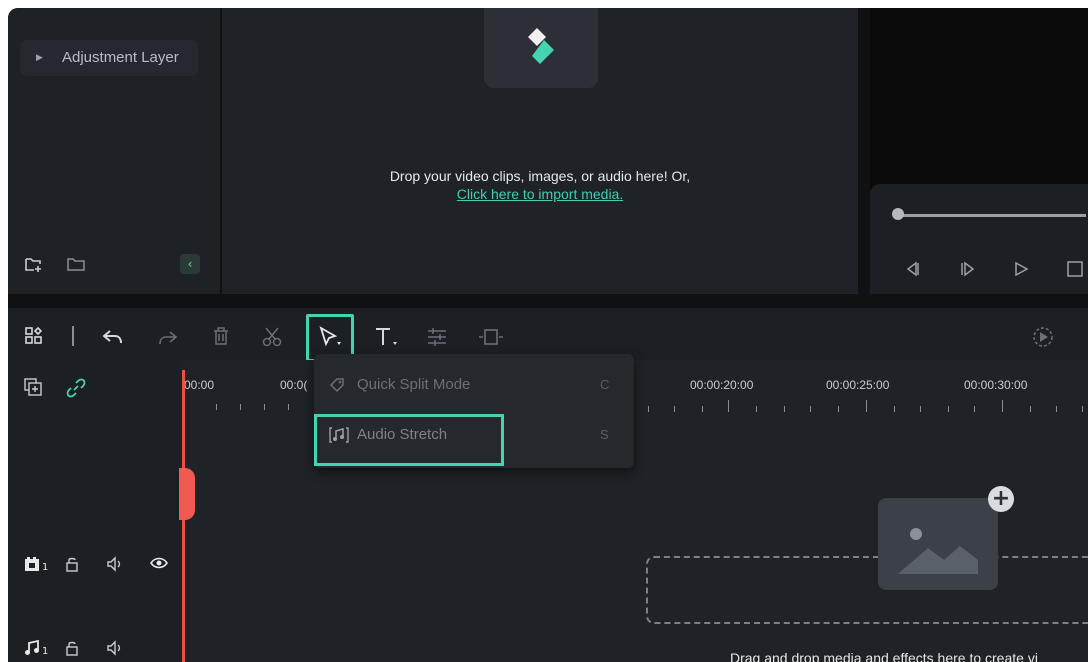 This screenshot has width=1088, height=662. I want to click on video-track-icon, so click(32, 564).